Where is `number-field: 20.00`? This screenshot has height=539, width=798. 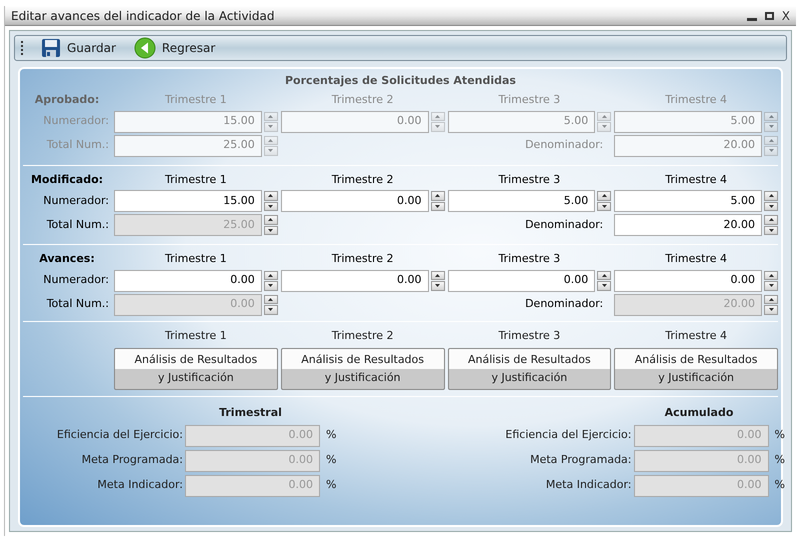
number-field: 20.00 is located at coordinates (688, 225).